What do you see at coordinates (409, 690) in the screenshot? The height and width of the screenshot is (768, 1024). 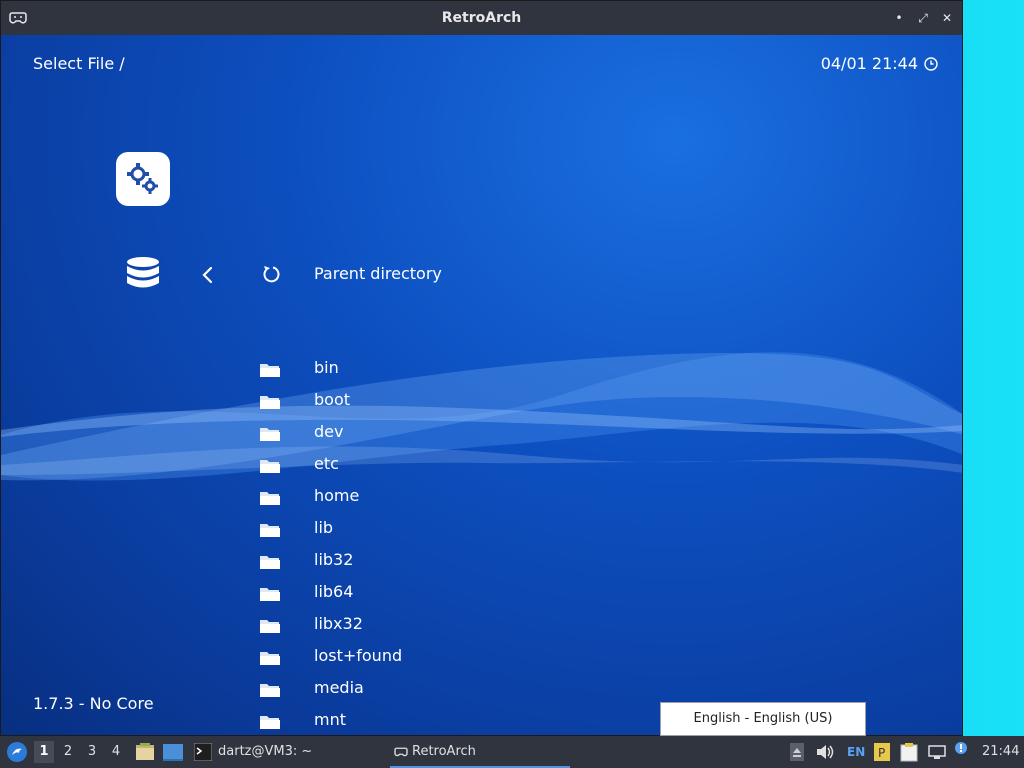 I see `list-item: media` at bounding box center [409, 690].